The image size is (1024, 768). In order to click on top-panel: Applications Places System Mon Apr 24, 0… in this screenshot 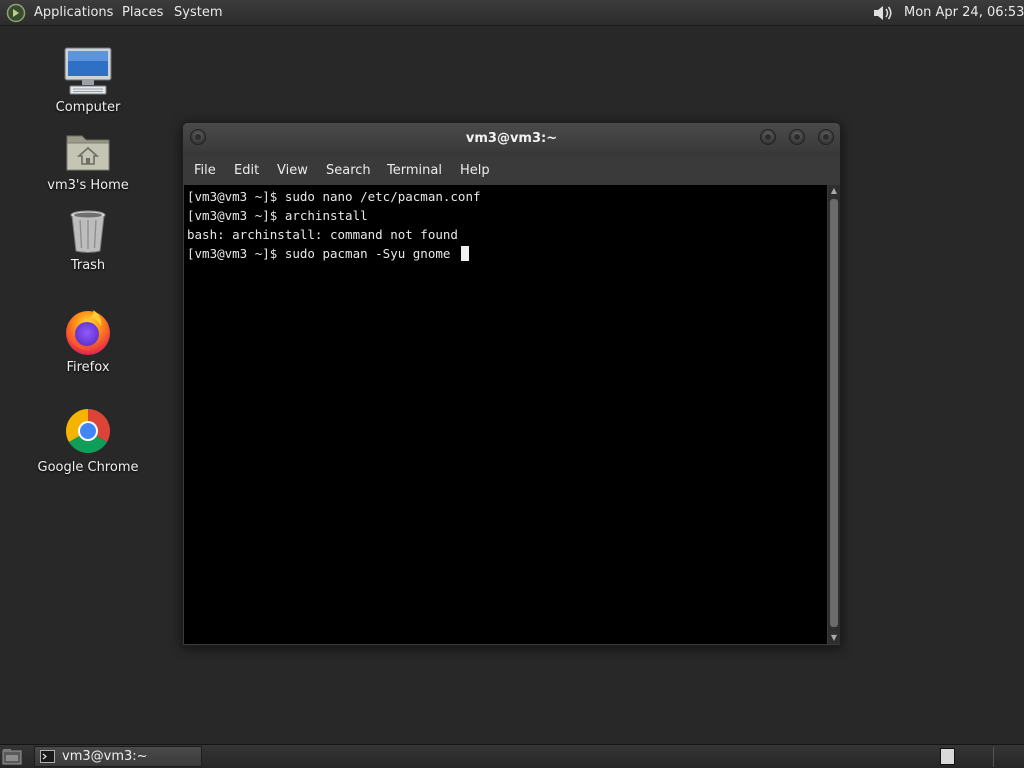, I will do `click(512, 13)`.